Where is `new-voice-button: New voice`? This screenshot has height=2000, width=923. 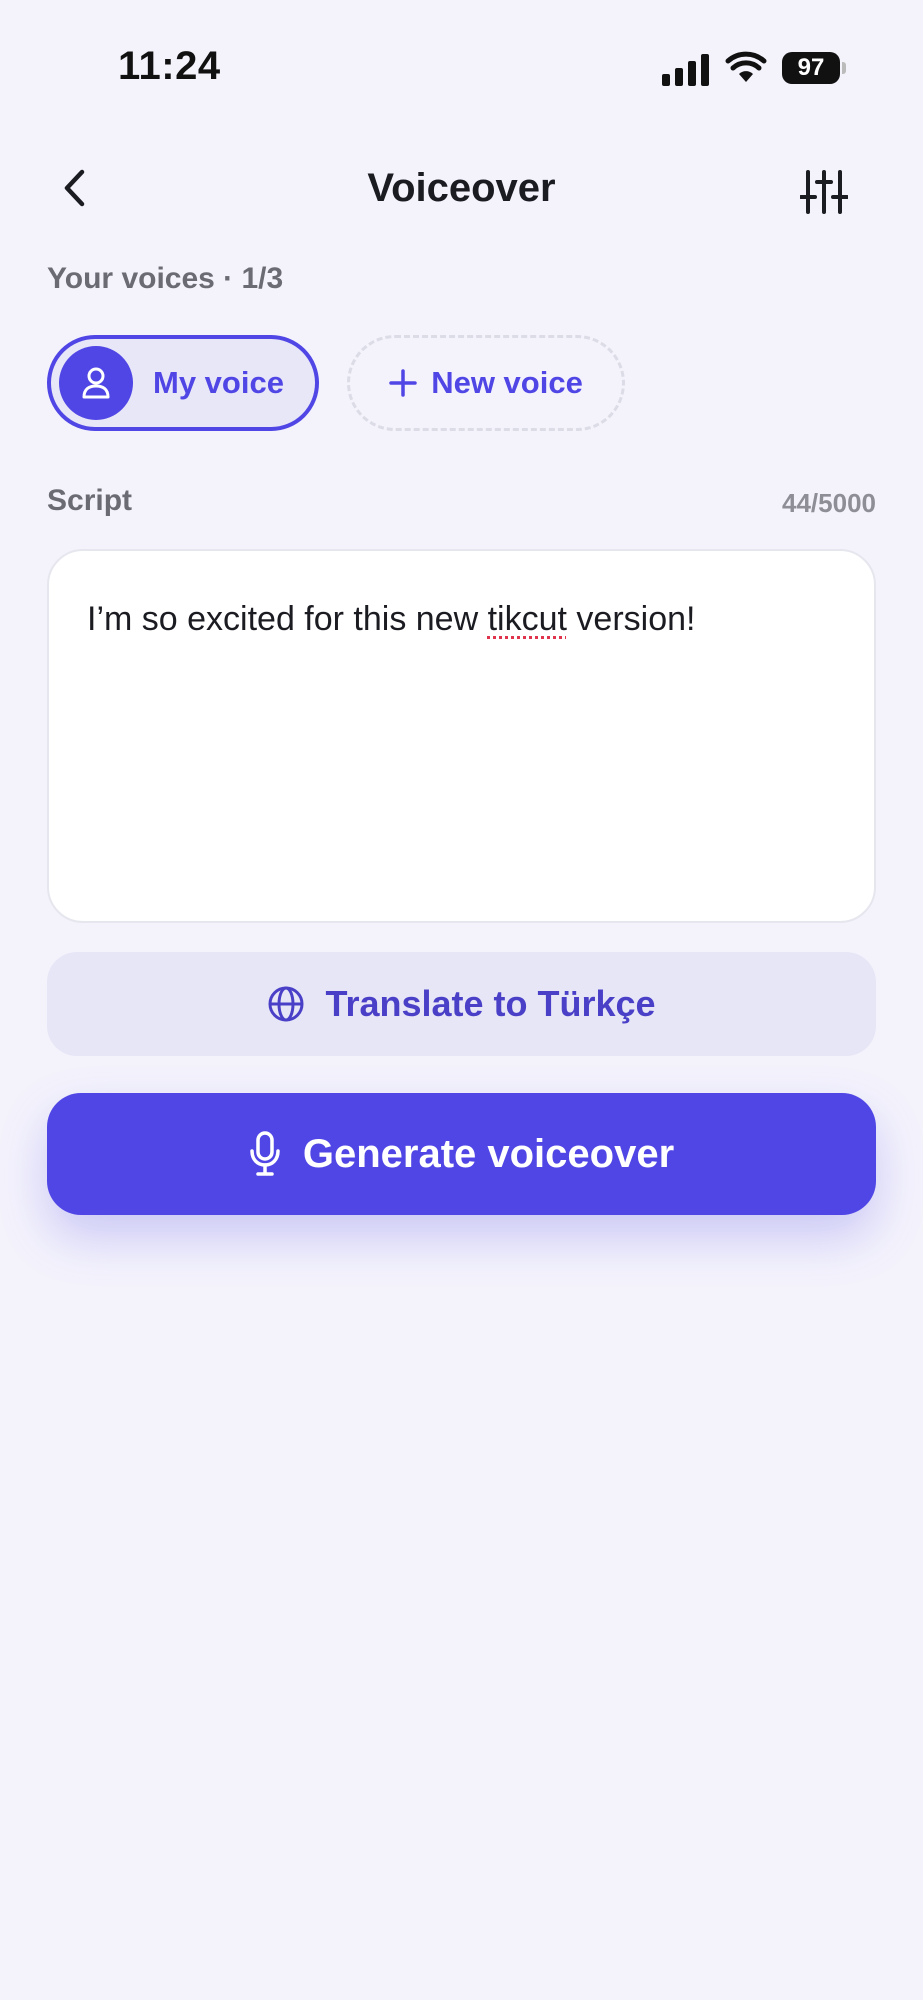 new-voice-button: New voice is located at coordinates (486, 383).